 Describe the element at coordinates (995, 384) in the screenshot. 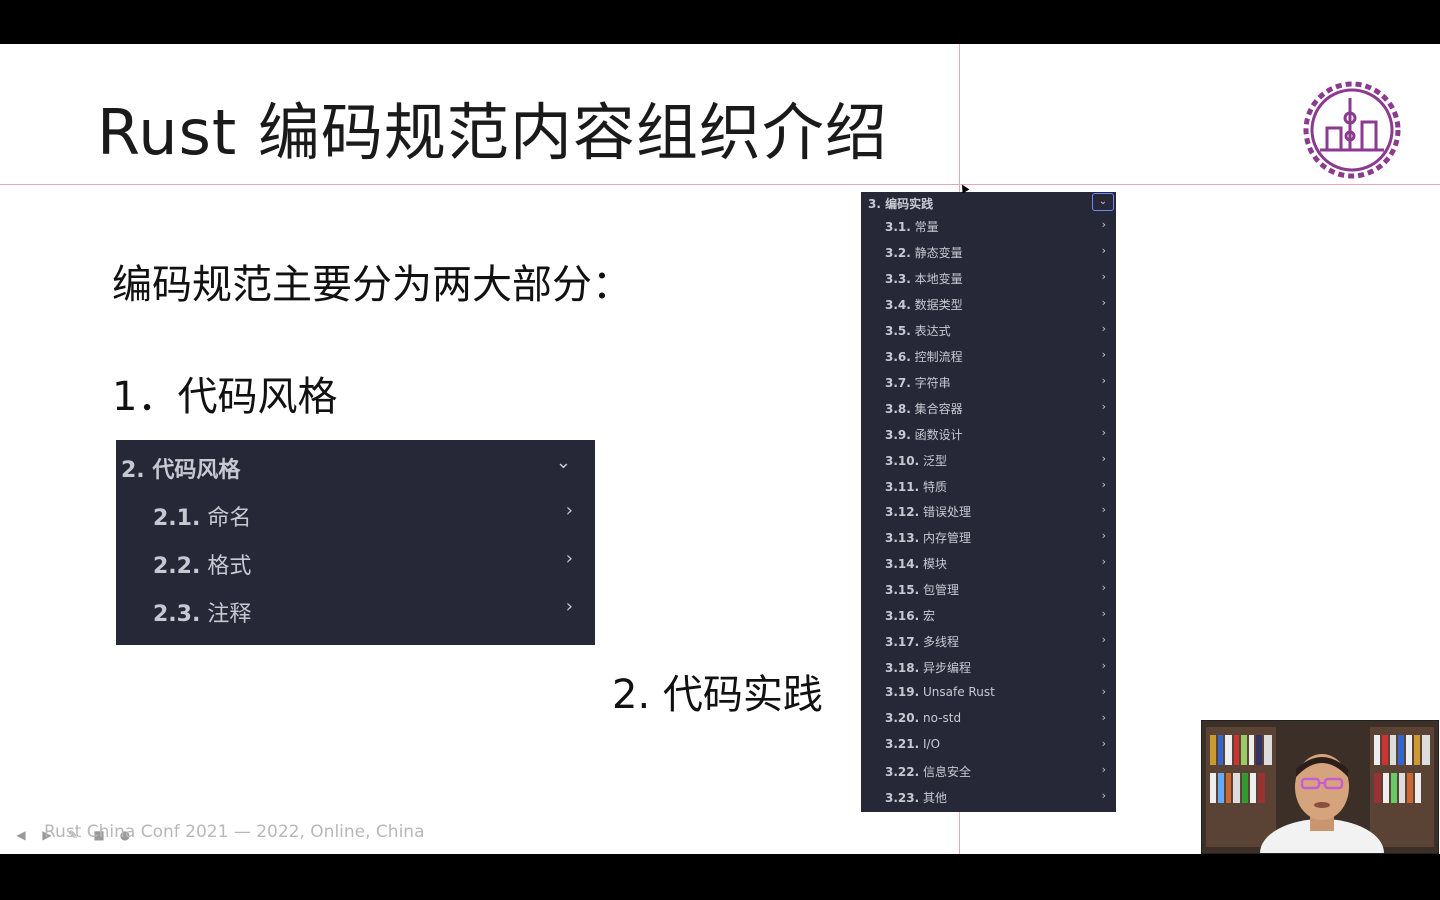

I see `toc-practice-item: 3.7. 字符串 ›` at that location.